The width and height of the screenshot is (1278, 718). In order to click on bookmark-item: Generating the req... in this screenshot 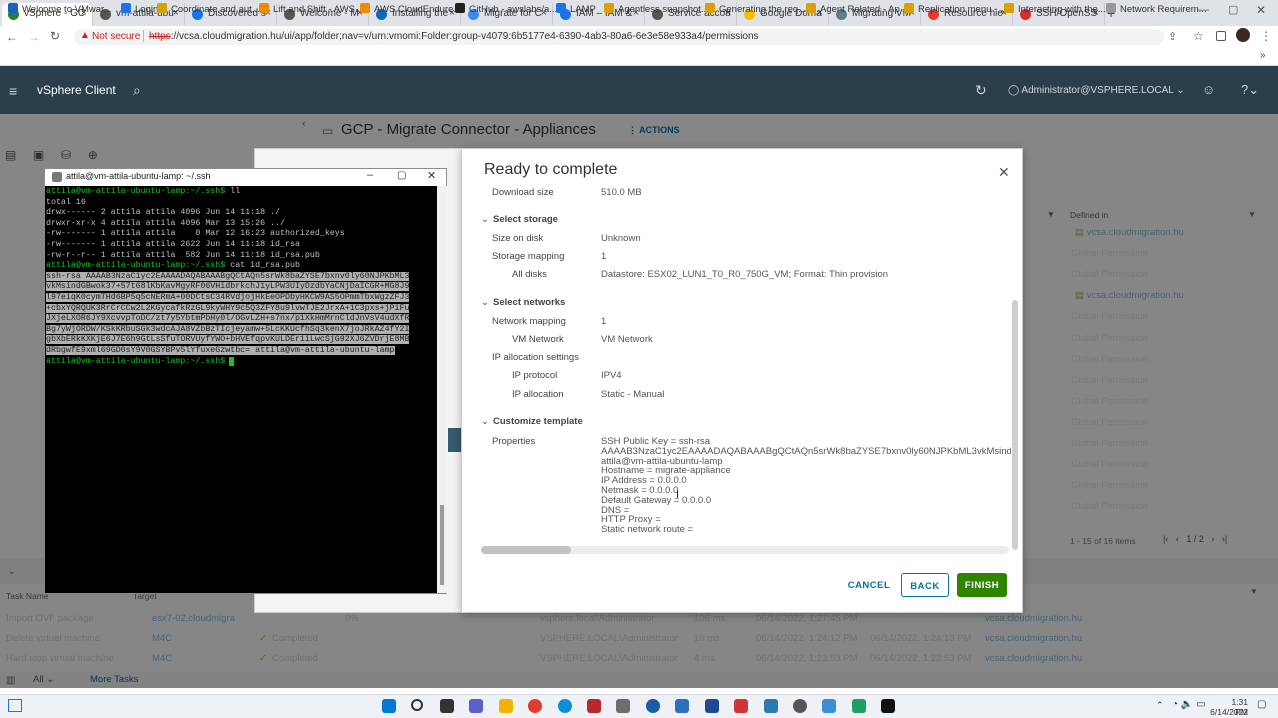, I will do `click(755, 9)`.